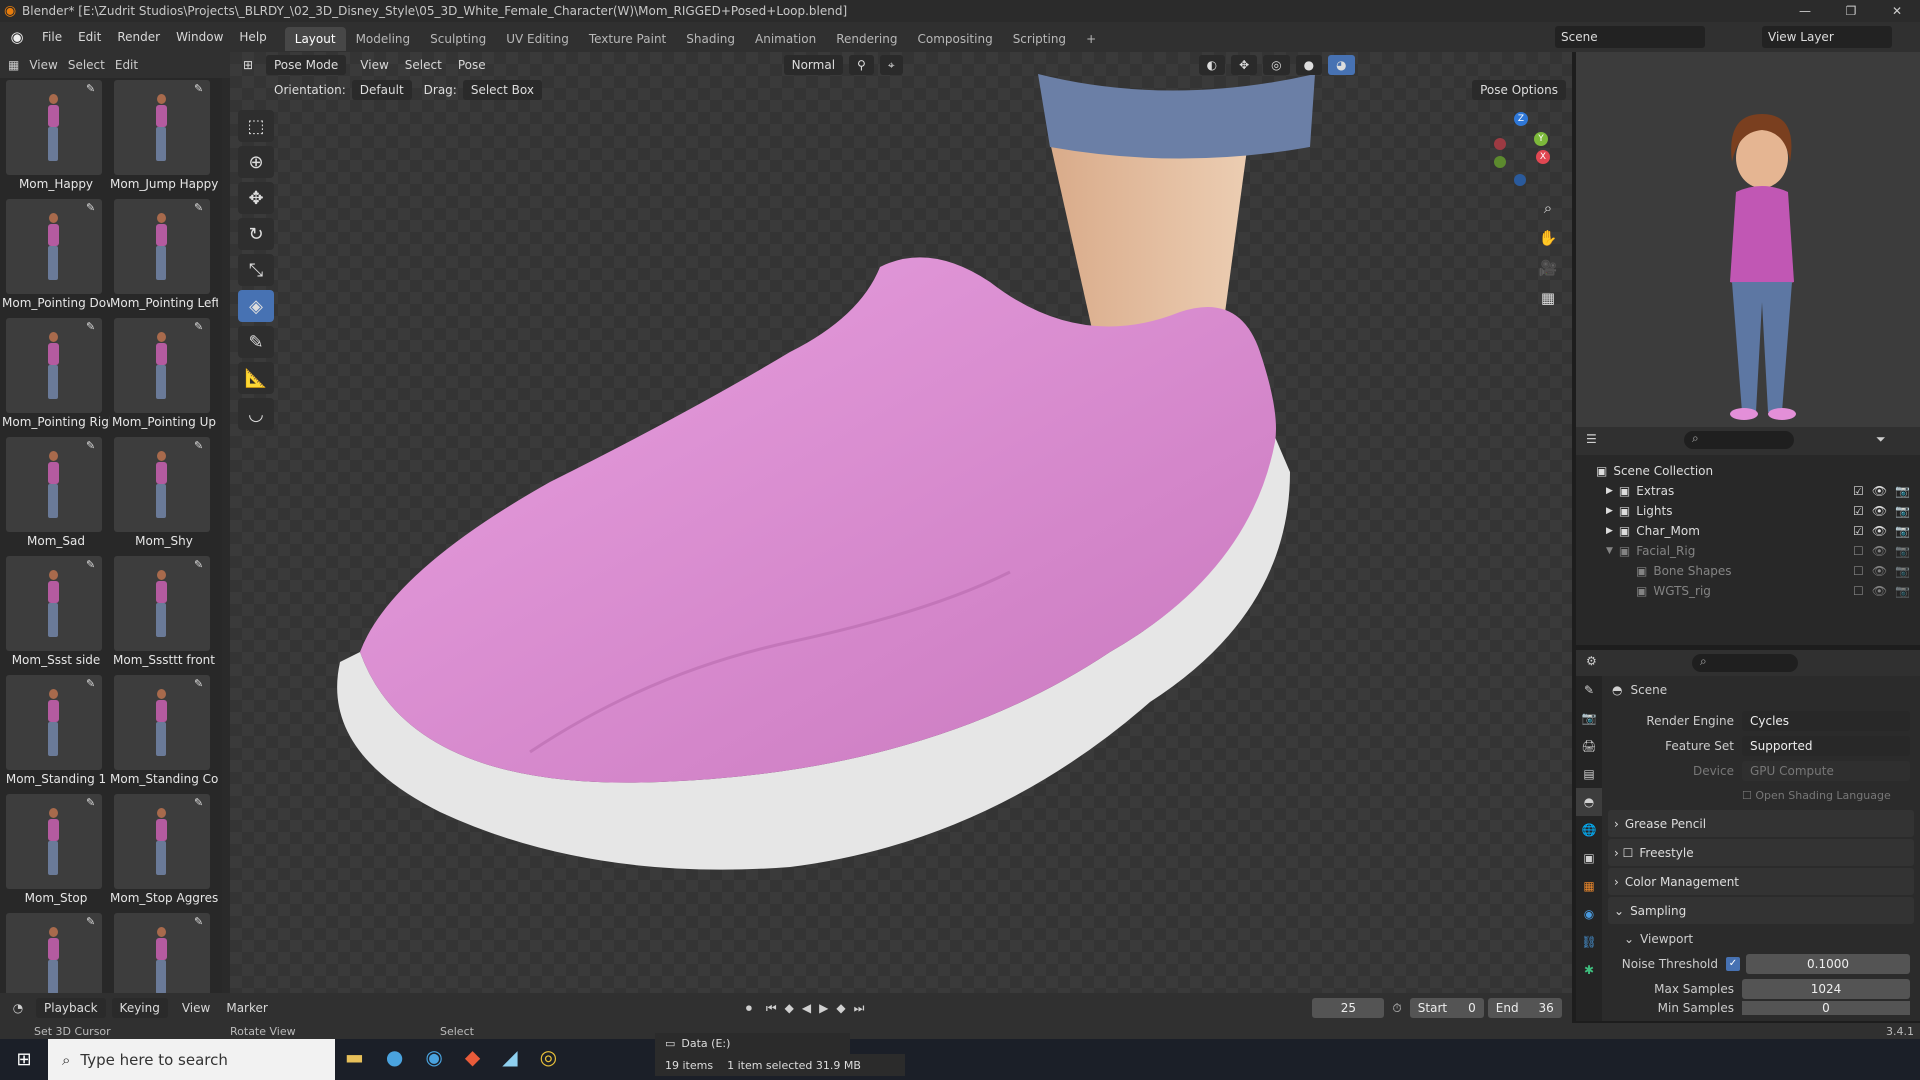  Describe the element at coordinates (1589, 830) in the screenshot. I see `world-tab-icon: 🌐` at that location.